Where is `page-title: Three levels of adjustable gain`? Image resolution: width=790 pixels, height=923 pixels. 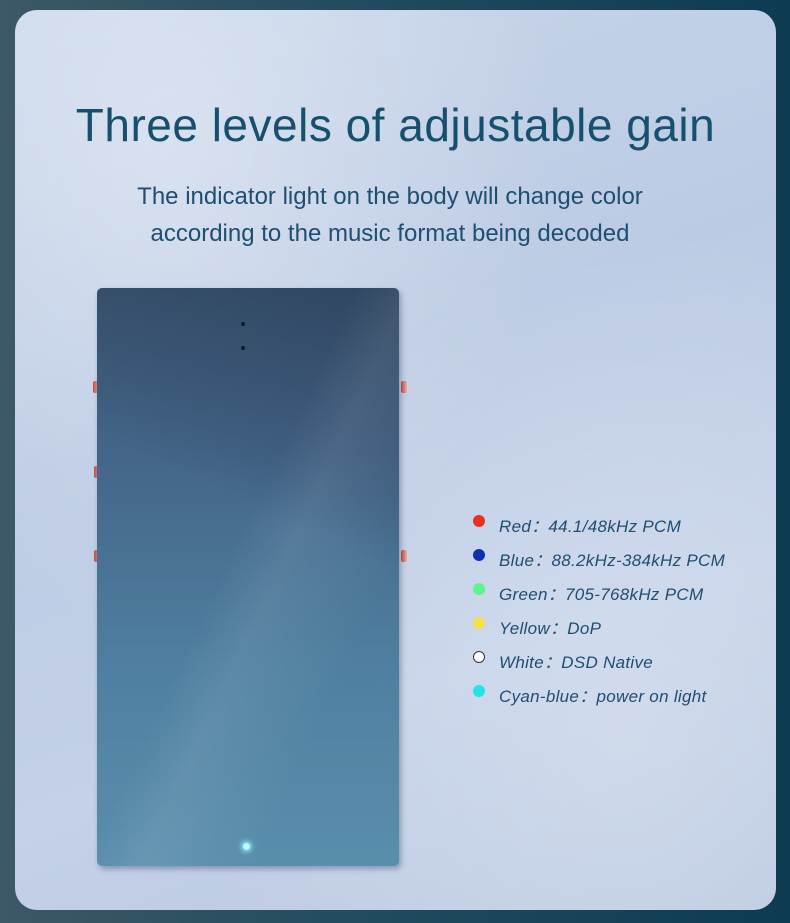 page-title: Three levels of adjustable gain is located at coordinates (395, 125).